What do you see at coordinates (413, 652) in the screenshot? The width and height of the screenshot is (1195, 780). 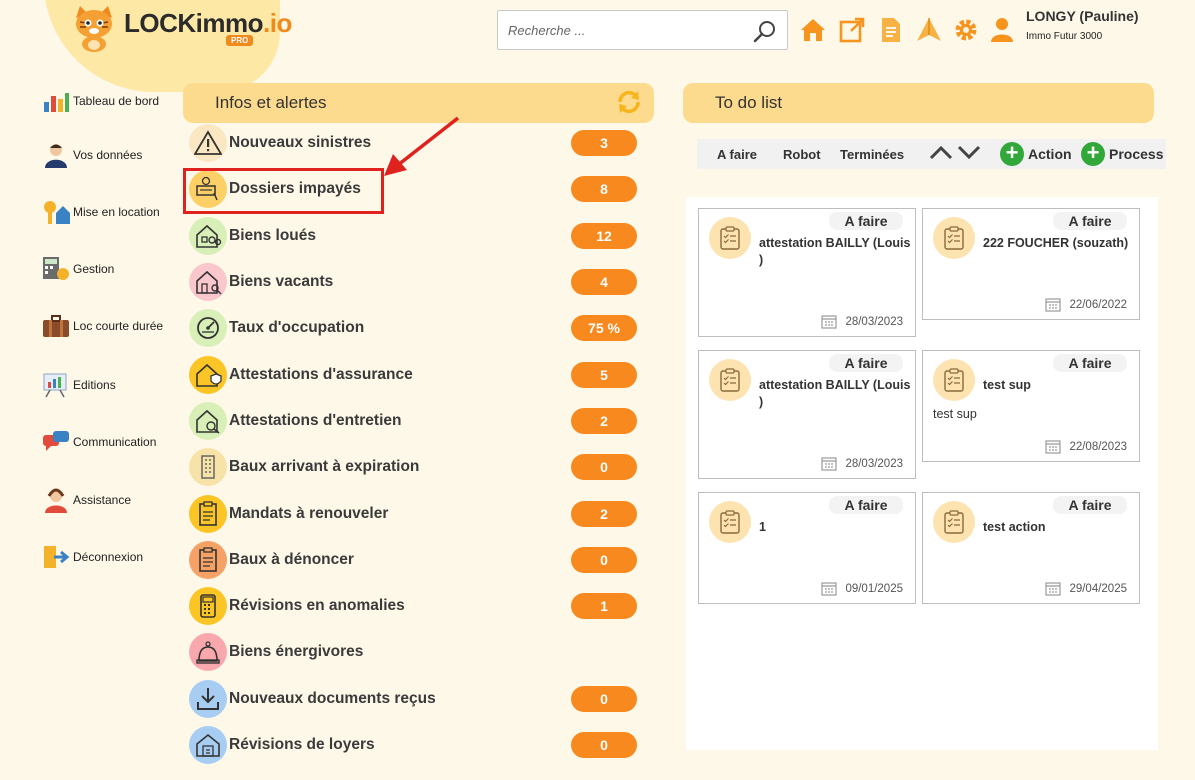 I see `alert-row-biens-energivores: Biens énergivores` at bounding box center [413, 652].